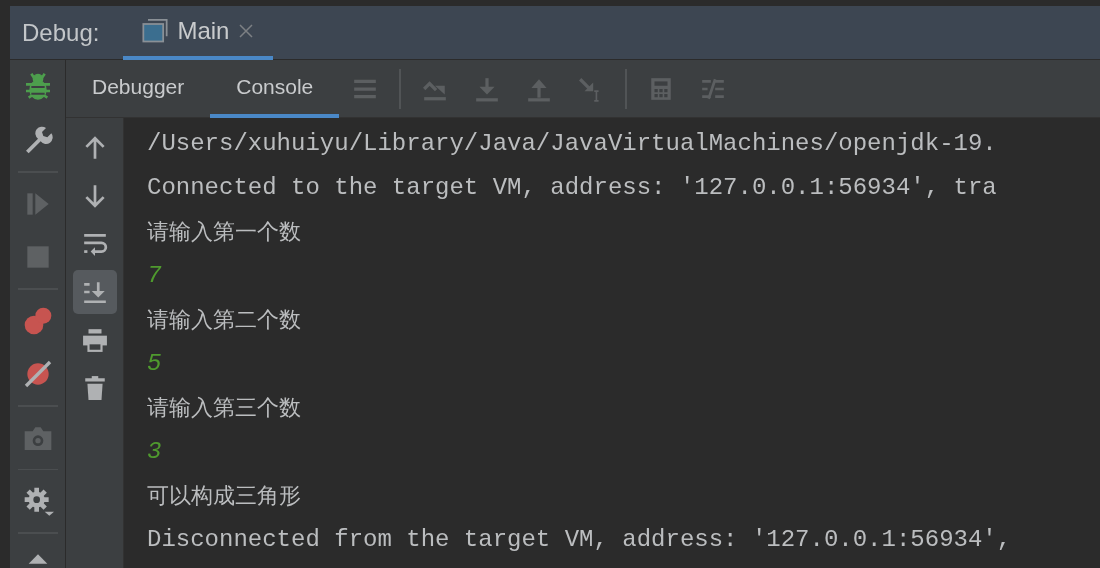  I want to click on settings-icon, so click(38, 501).